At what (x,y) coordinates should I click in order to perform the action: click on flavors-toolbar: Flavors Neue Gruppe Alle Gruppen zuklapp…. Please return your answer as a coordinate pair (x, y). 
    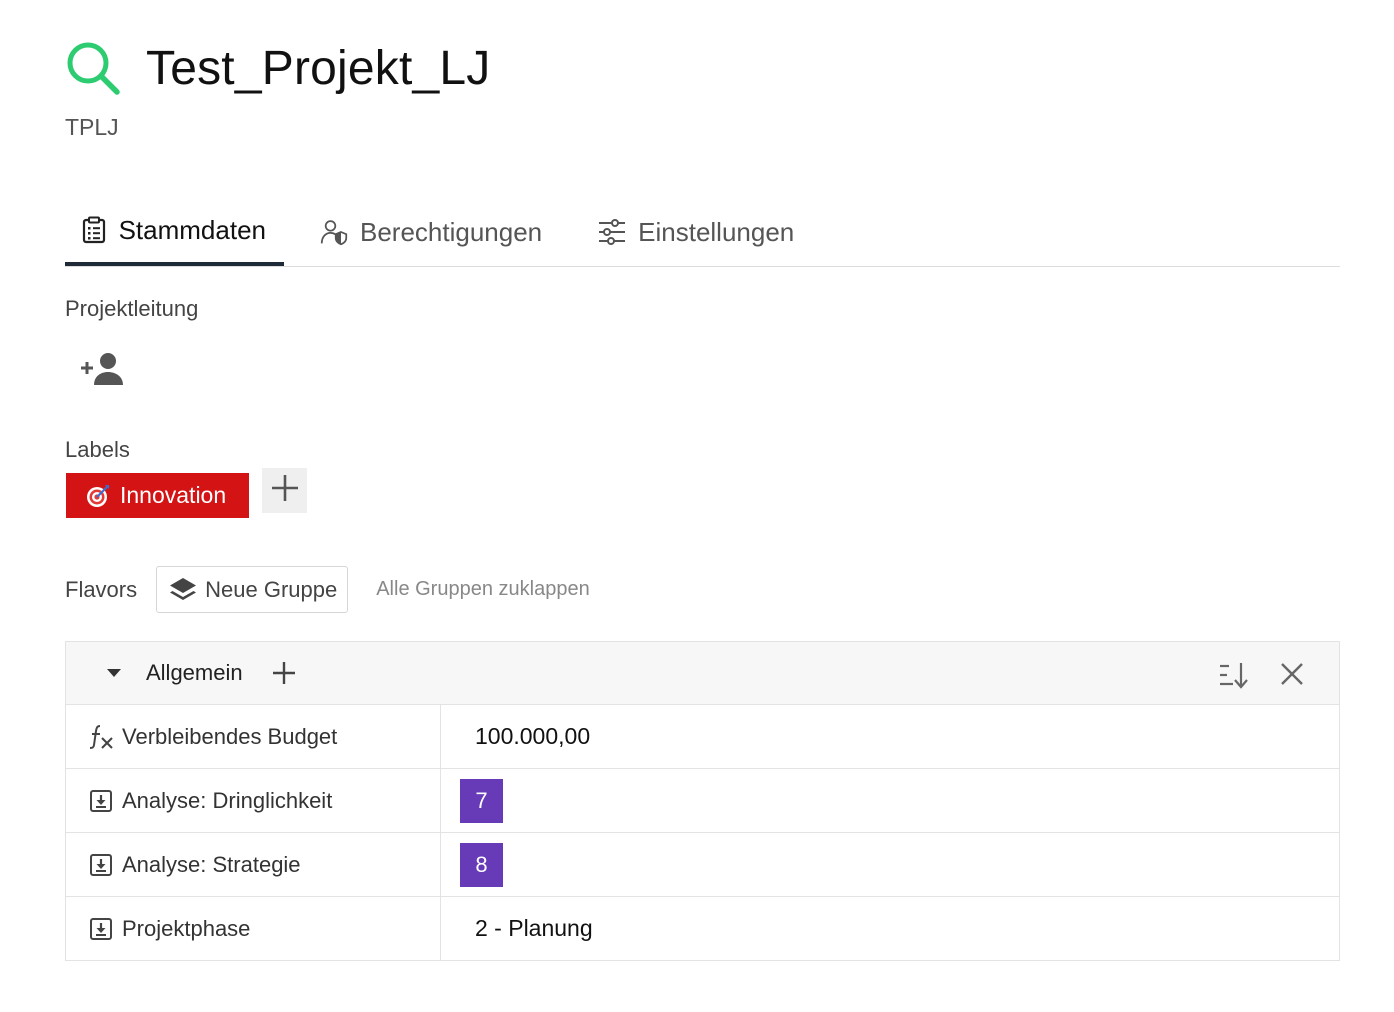
    Looking at the image, I should click on (327, 589).